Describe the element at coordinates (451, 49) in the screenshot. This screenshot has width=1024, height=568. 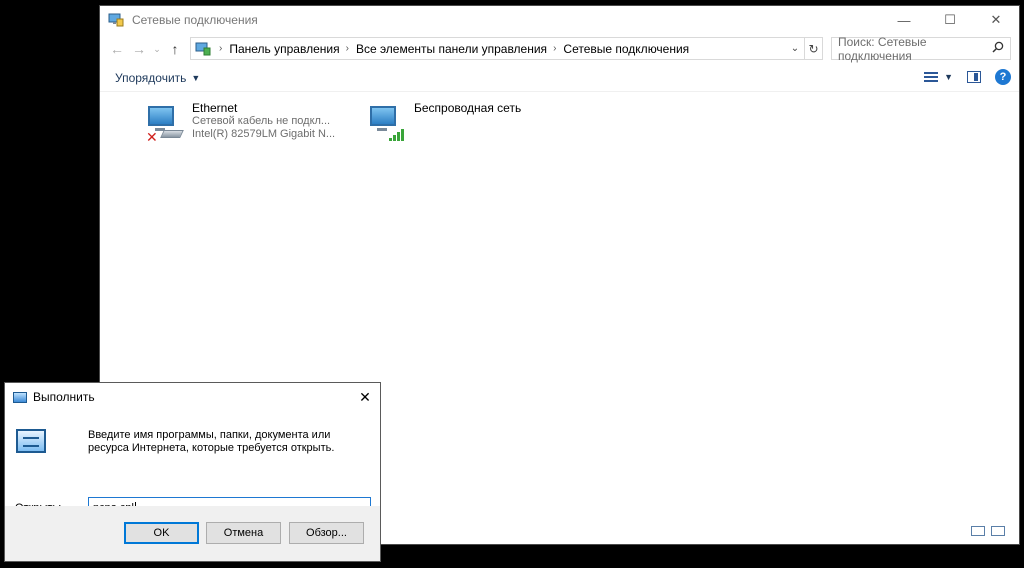
I see `breadcrumb-all-items: Все элементы панели управления` at that location.